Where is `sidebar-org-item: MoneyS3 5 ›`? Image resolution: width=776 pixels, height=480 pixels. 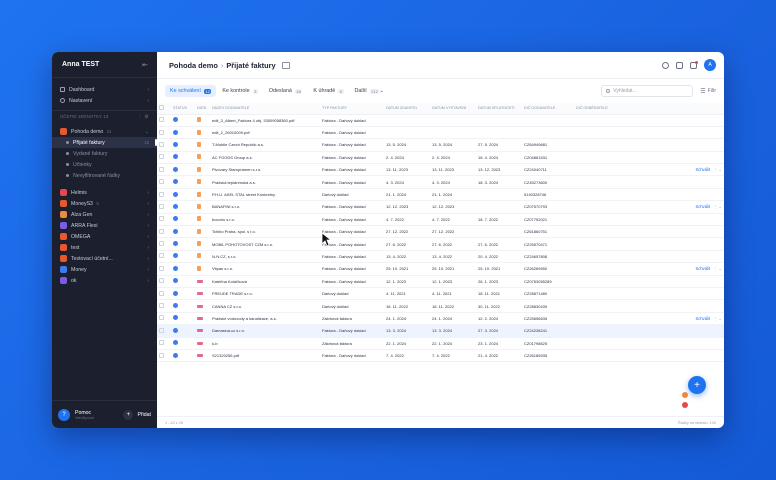
sidebar-org-item: MoneyS3 5 › is located at coordinates (104, 203).